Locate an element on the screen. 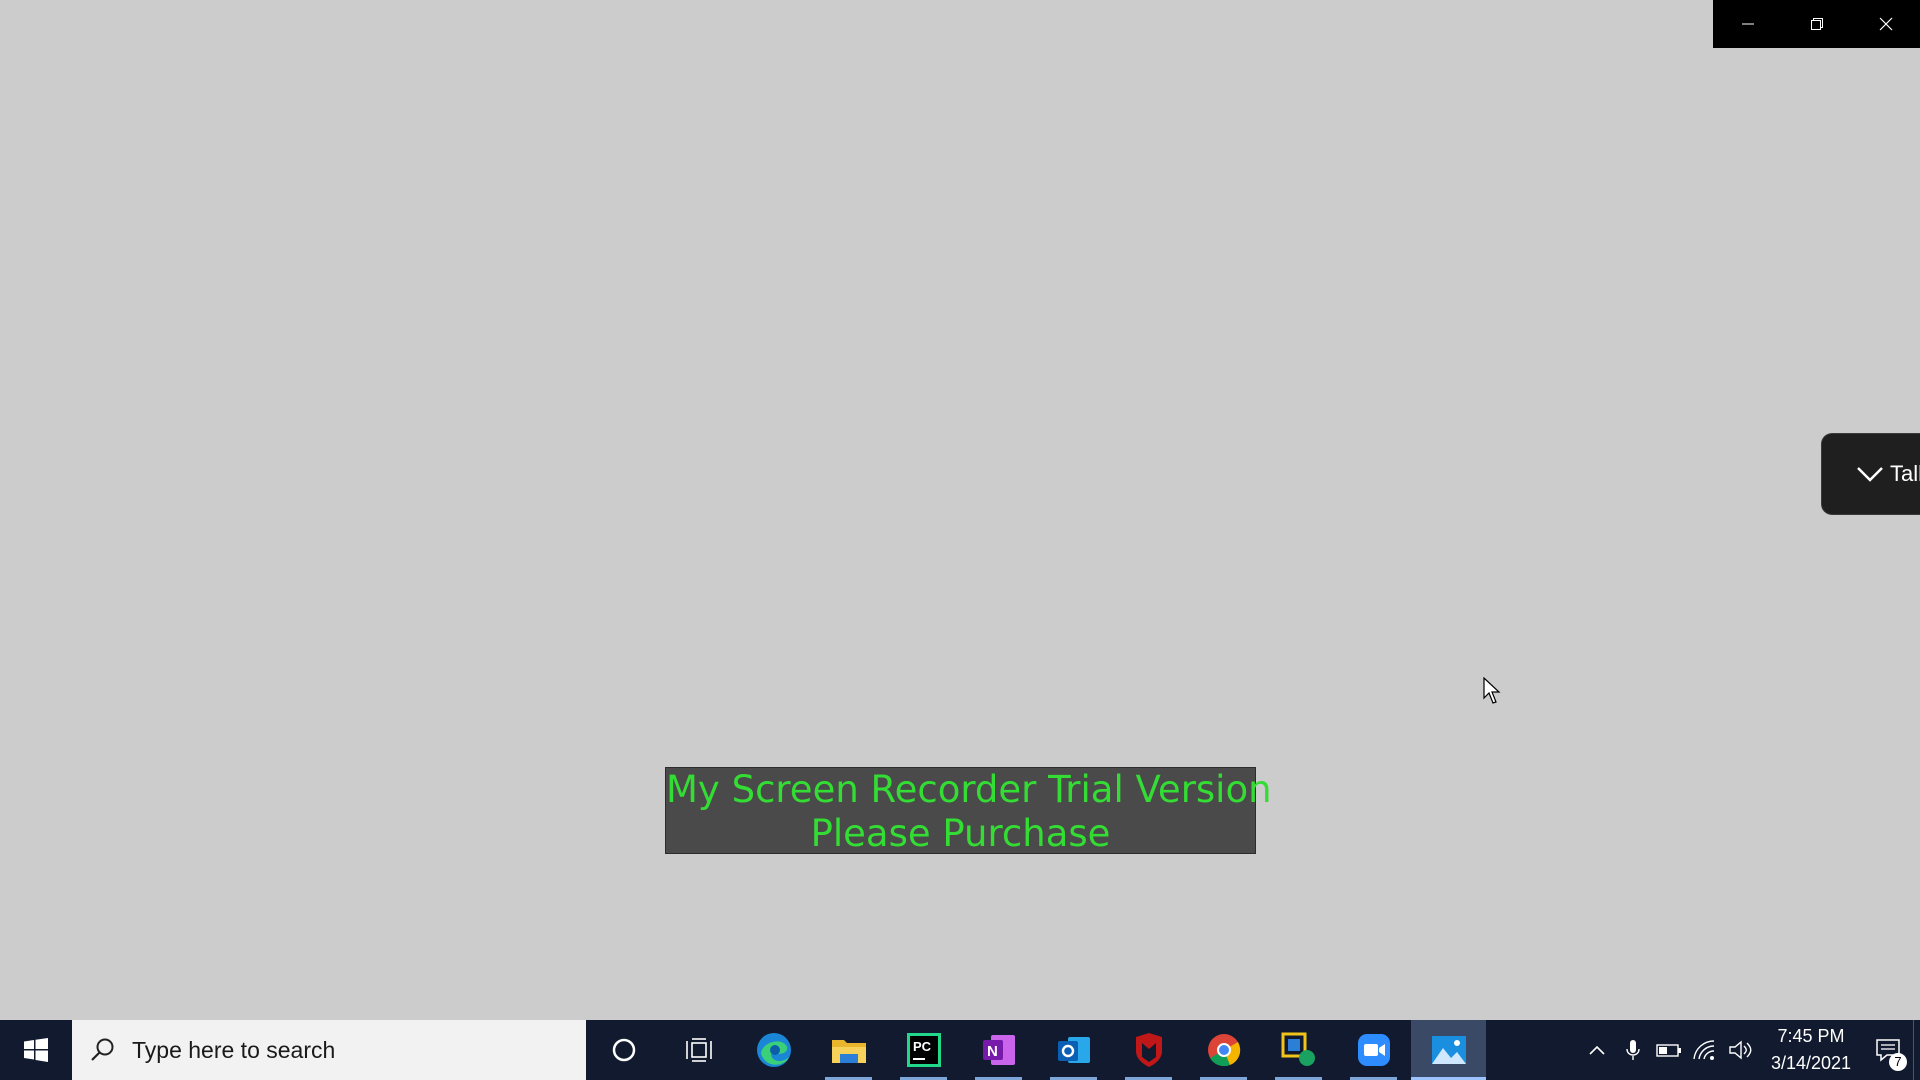  task-view-button is located at coordinates (698, 1050).